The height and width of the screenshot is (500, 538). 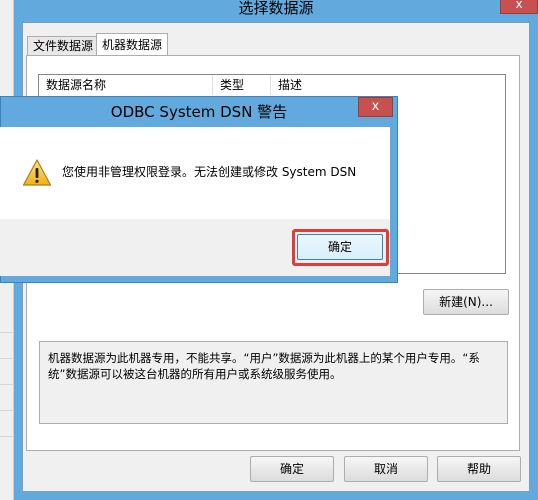 What do you see at coordinates (242, 85) in the screenshot?
I see `column-header-type: 类型` at bounding box center [242, 85].